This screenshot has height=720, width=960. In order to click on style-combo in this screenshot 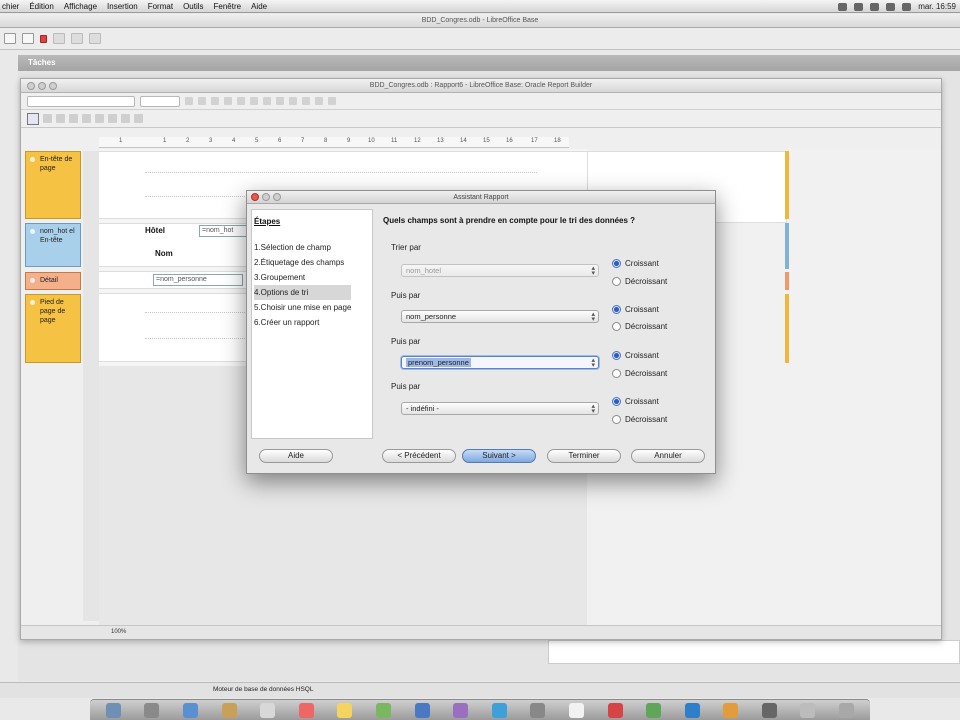, I will do `click(81, 101)`.